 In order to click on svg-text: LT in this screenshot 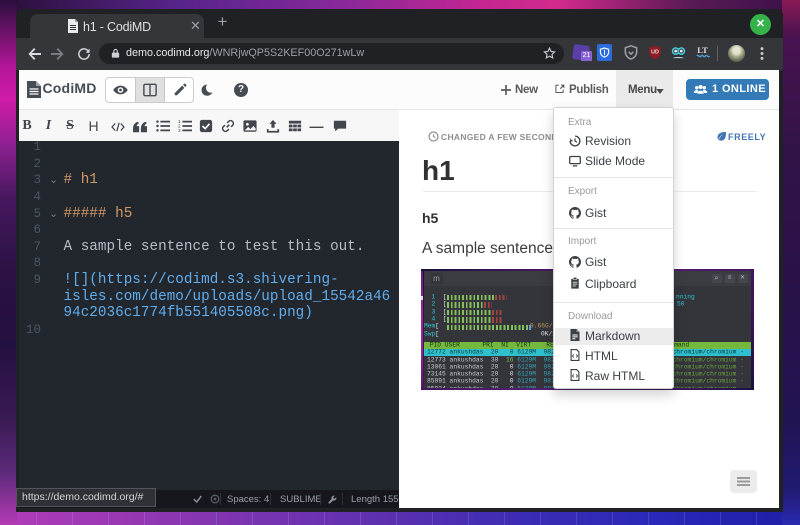, I will do `click(702, 50)`.